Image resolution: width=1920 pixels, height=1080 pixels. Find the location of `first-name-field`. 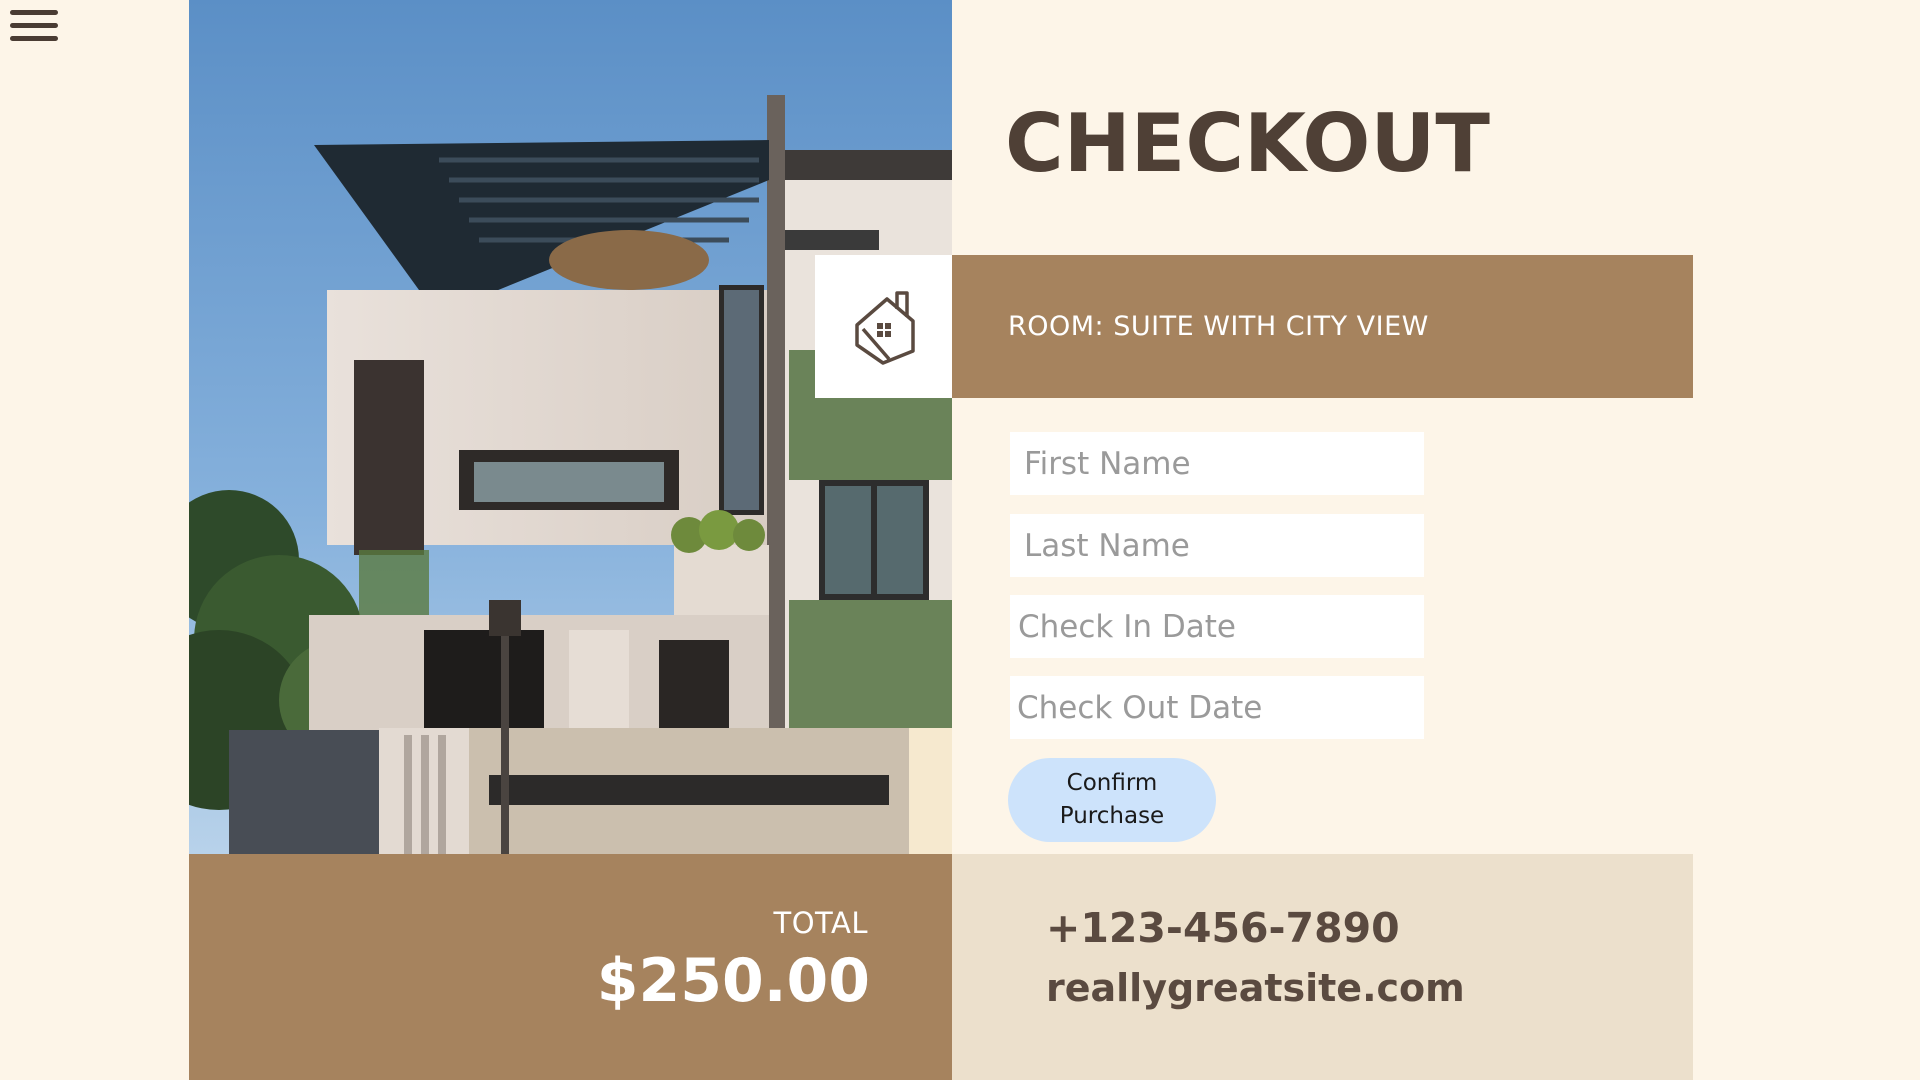

first-name-field is located at coordinates (1217, 463).